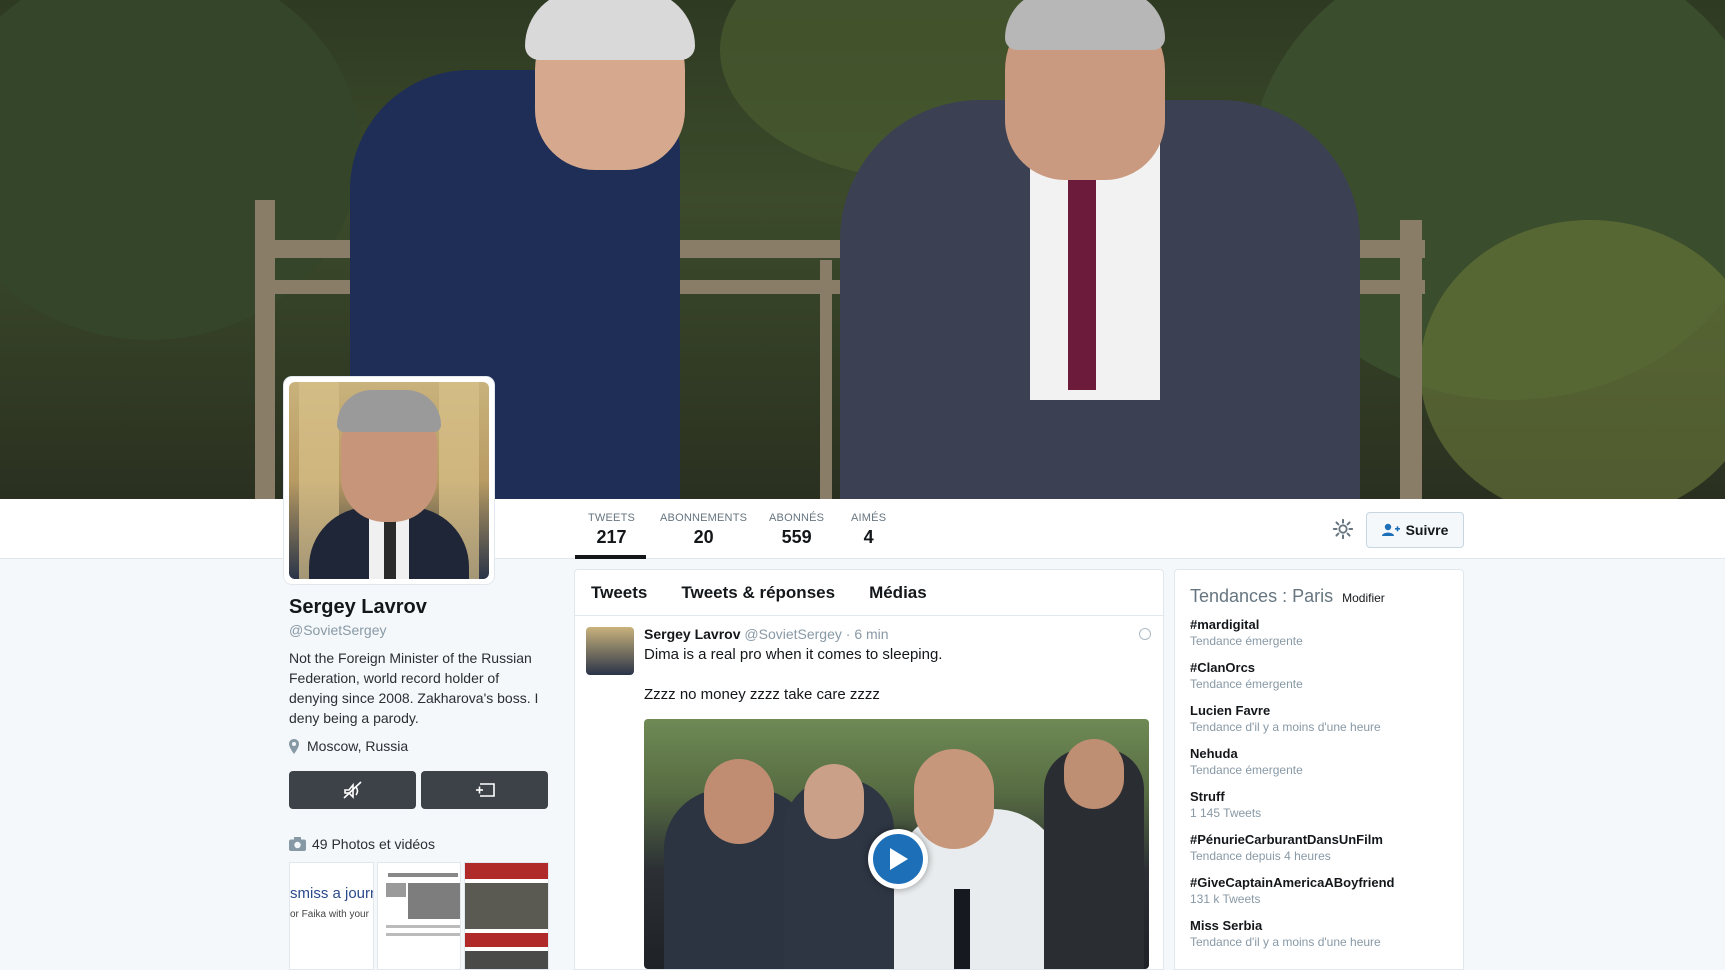 The width and height of the screenshot is (1725, 970). What do you see at coordinates (373, 844) in the screenshot?
I see `photos-videos-label: 49 Photos et vidéos` at bounding box center [373, 844].